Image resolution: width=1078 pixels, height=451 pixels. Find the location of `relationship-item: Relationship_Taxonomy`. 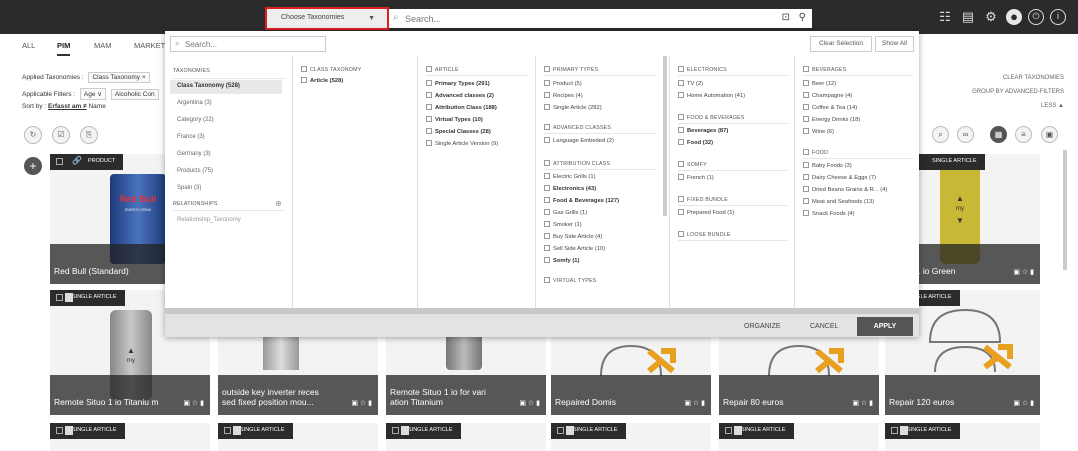

relationship-item: Relationship_Taxonomy is located at coordinates (226, 221).